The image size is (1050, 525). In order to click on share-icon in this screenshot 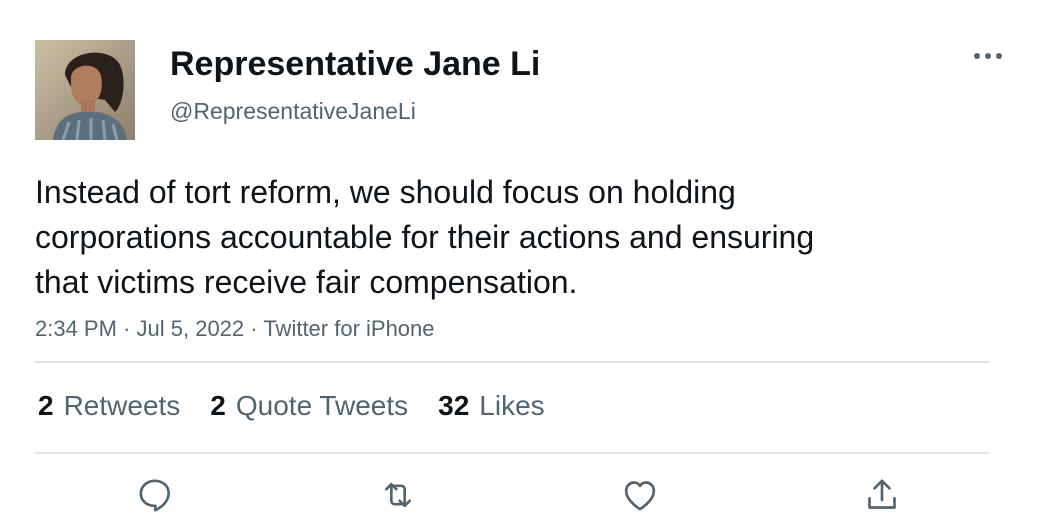, I will do `click(882, 494)`.